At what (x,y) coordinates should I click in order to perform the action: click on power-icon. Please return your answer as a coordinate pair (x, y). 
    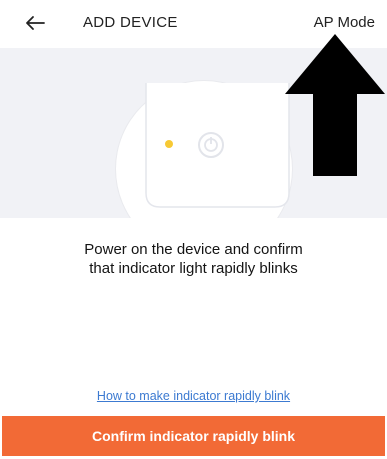
    Looking at the image, I should click on (211, 145).